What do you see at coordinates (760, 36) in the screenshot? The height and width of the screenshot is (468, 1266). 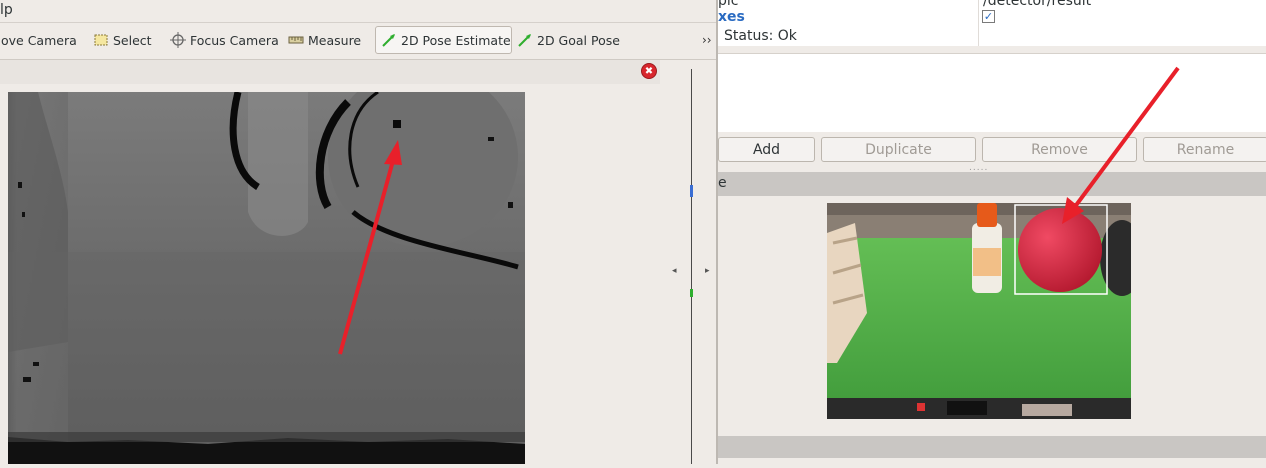 I see `property-status: Status: Ok` at bounding box center [760, 36].